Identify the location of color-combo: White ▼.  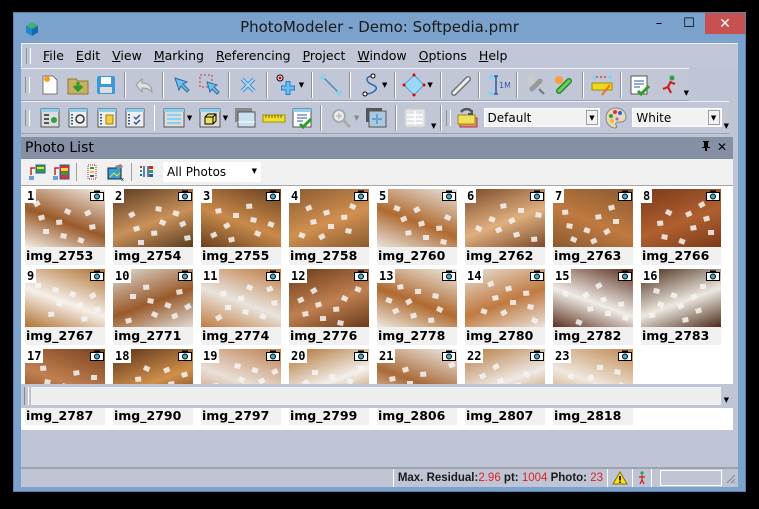
(677, 117).